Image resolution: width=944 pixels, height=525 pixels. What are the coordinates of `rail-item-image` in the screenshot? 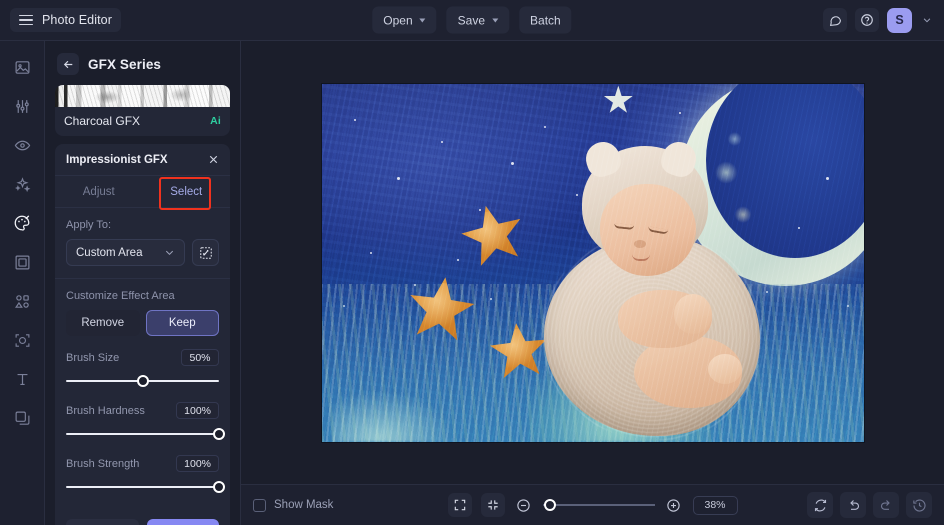 It's located at (22, 67).